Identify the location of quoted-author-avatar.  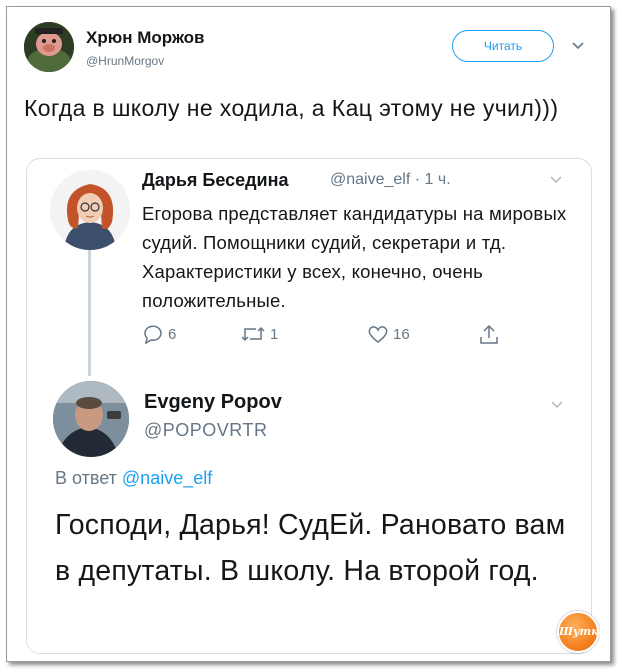
(90, 210).